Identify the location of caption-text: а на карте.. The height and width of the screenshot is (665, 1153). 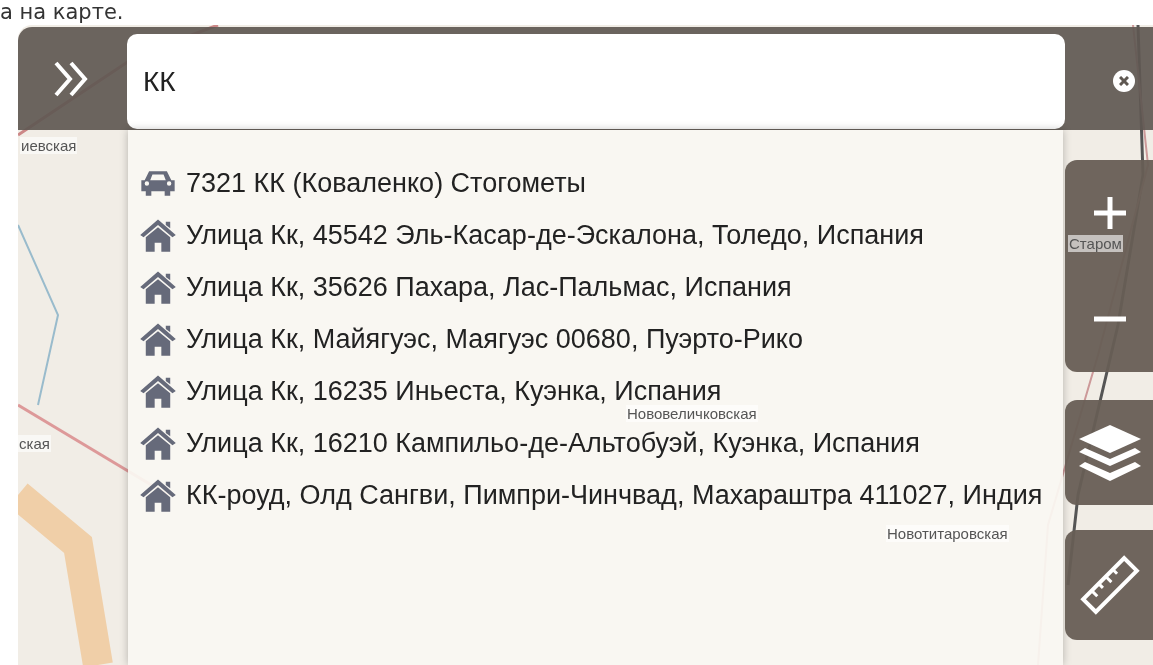
(62, 12).